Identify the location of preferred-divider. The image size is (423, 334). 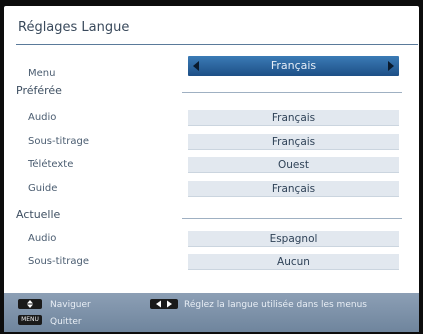
(292, 92).